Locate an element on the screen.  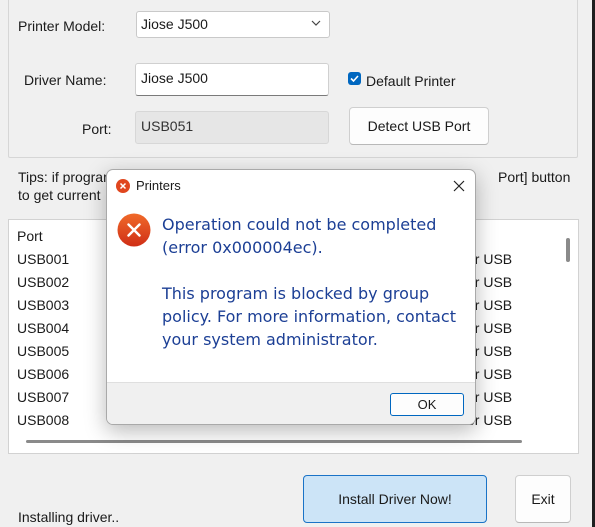
port-field: USB051 is located at coordinates (232, 127).